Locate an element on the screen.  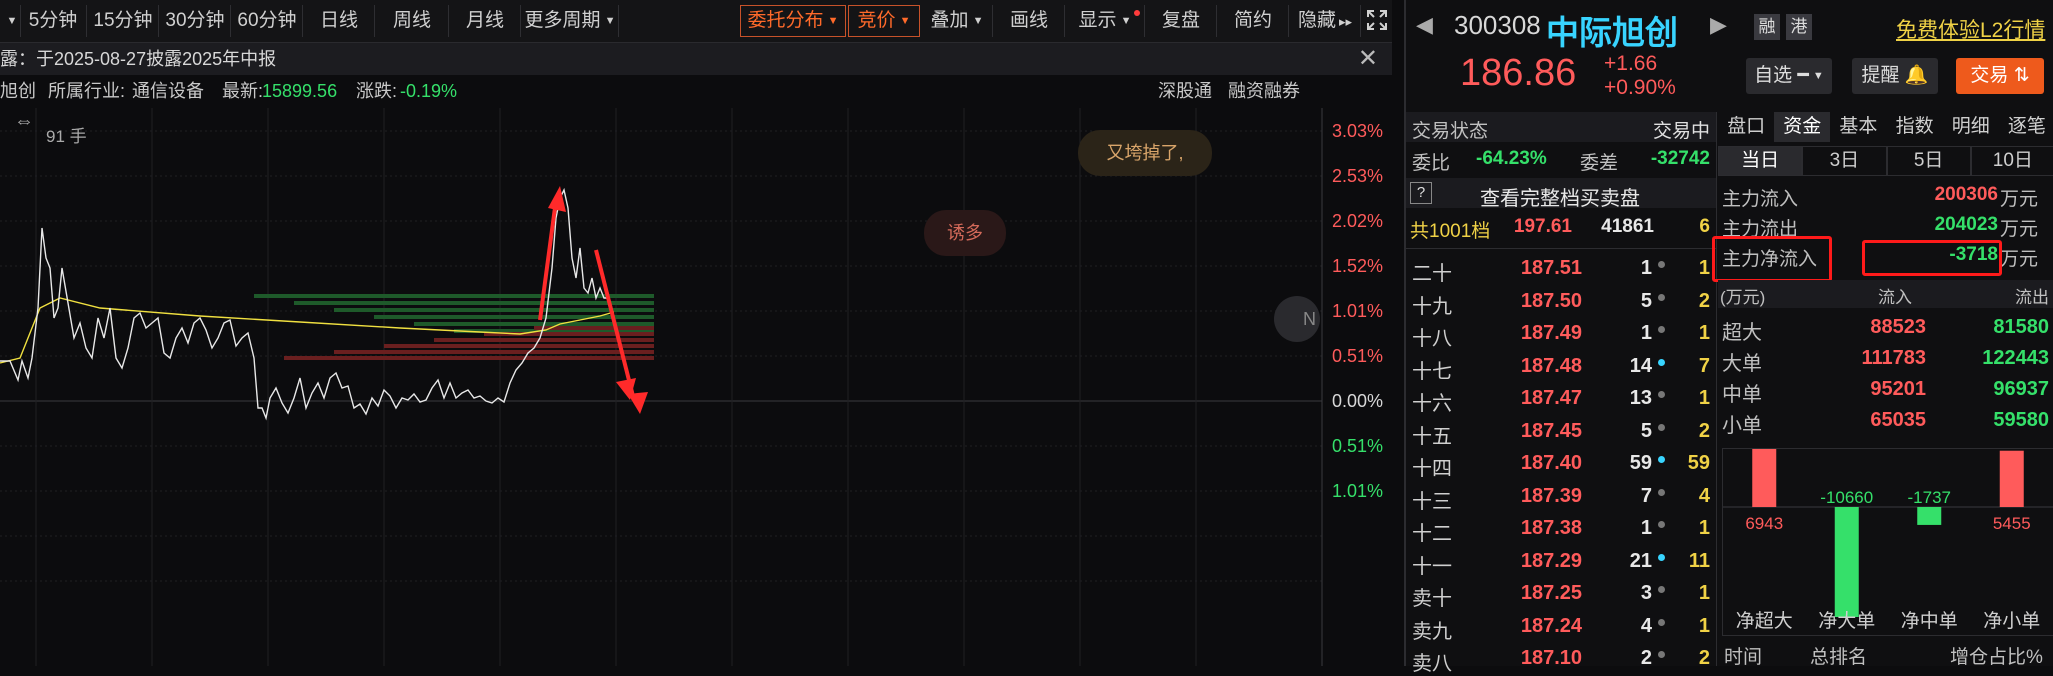
order-level-row: 卖八 187.10 2 2 is located at coordinates (1561, 658).